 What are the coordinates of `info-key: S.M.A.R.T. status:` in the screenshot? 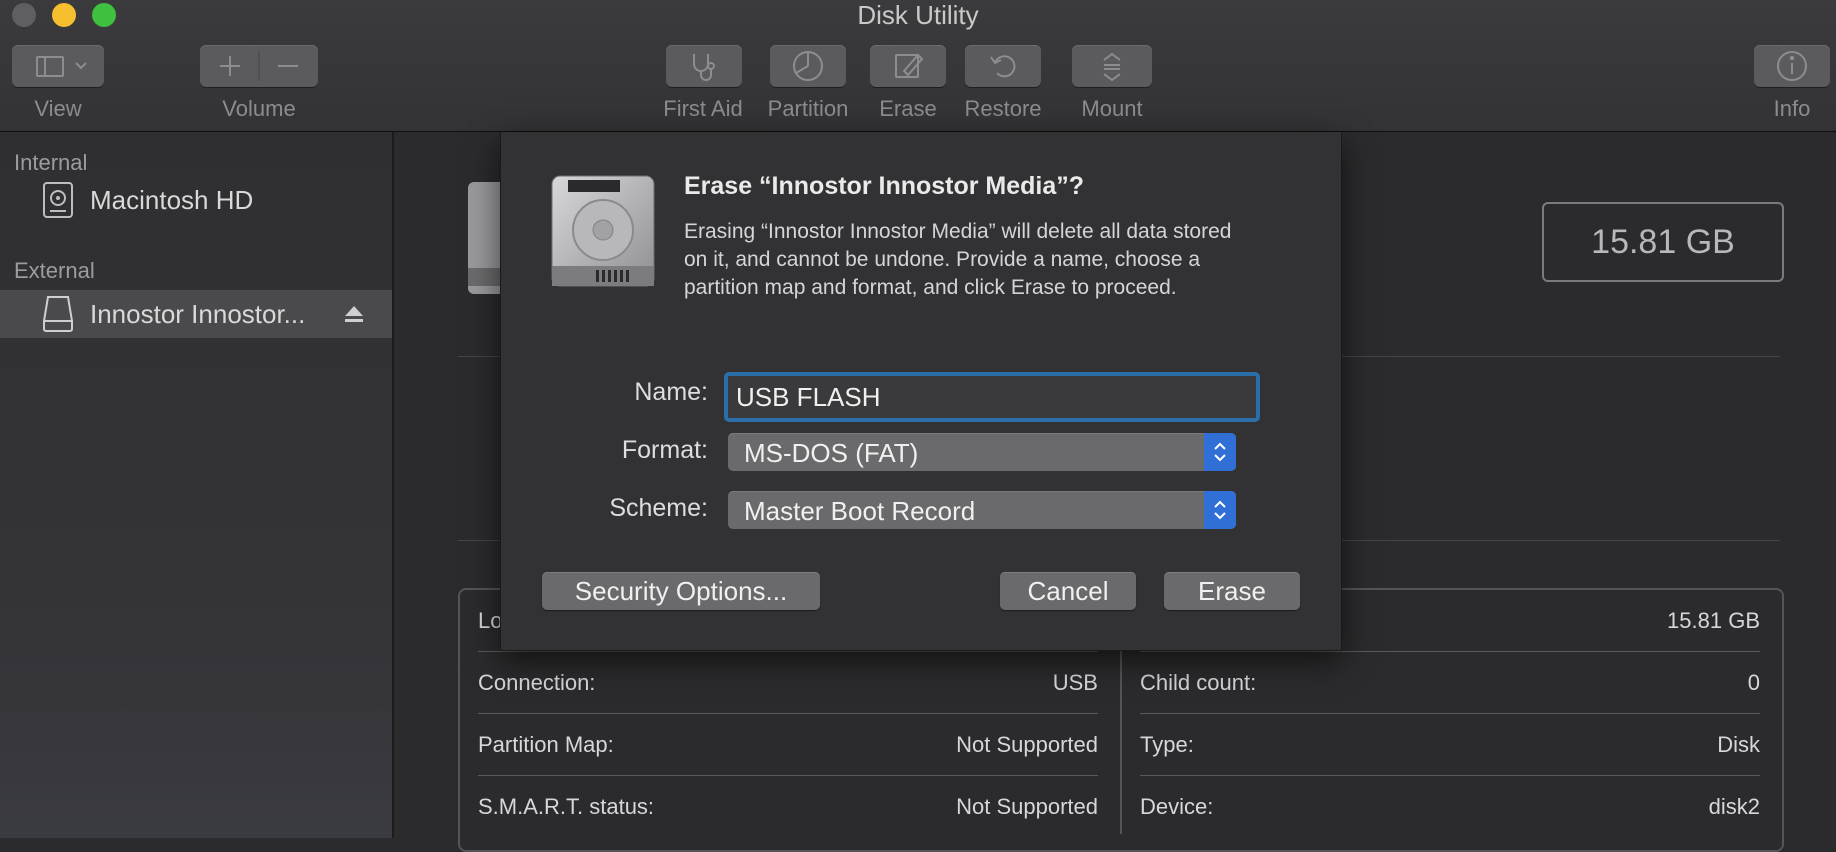 It's located at (566, 806).